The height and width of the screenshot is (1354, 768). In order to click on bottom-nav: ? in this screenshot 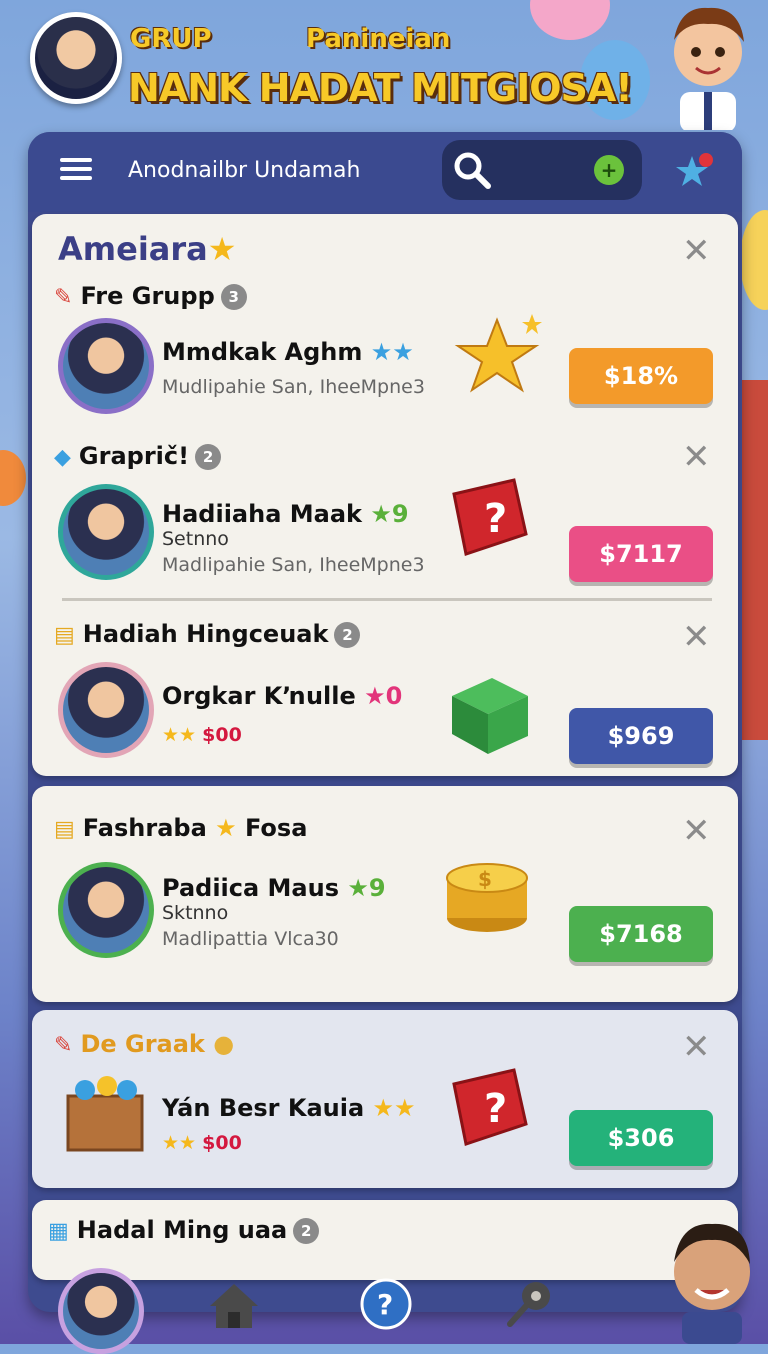, I will do `click(384, 1288)`.